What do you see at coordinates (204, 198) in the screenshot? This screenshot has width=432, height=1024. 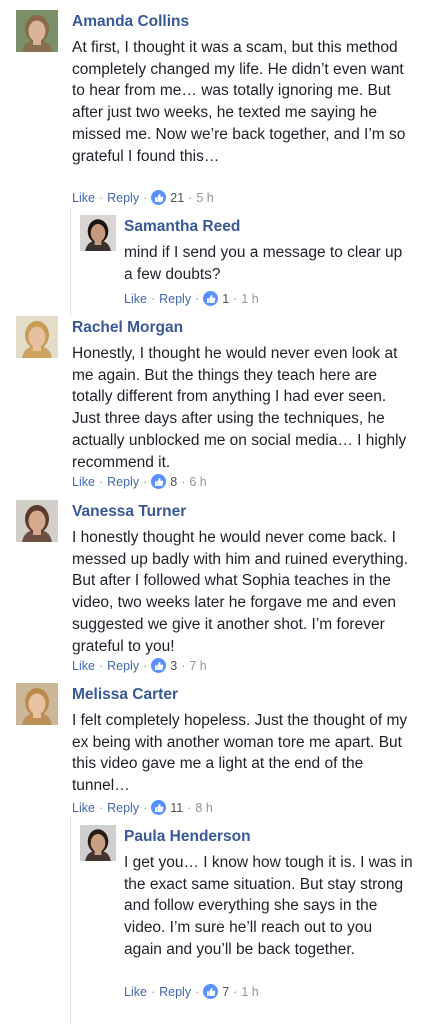 I see `comment-timestamp: 5 h` at bounding box center [204, 198].